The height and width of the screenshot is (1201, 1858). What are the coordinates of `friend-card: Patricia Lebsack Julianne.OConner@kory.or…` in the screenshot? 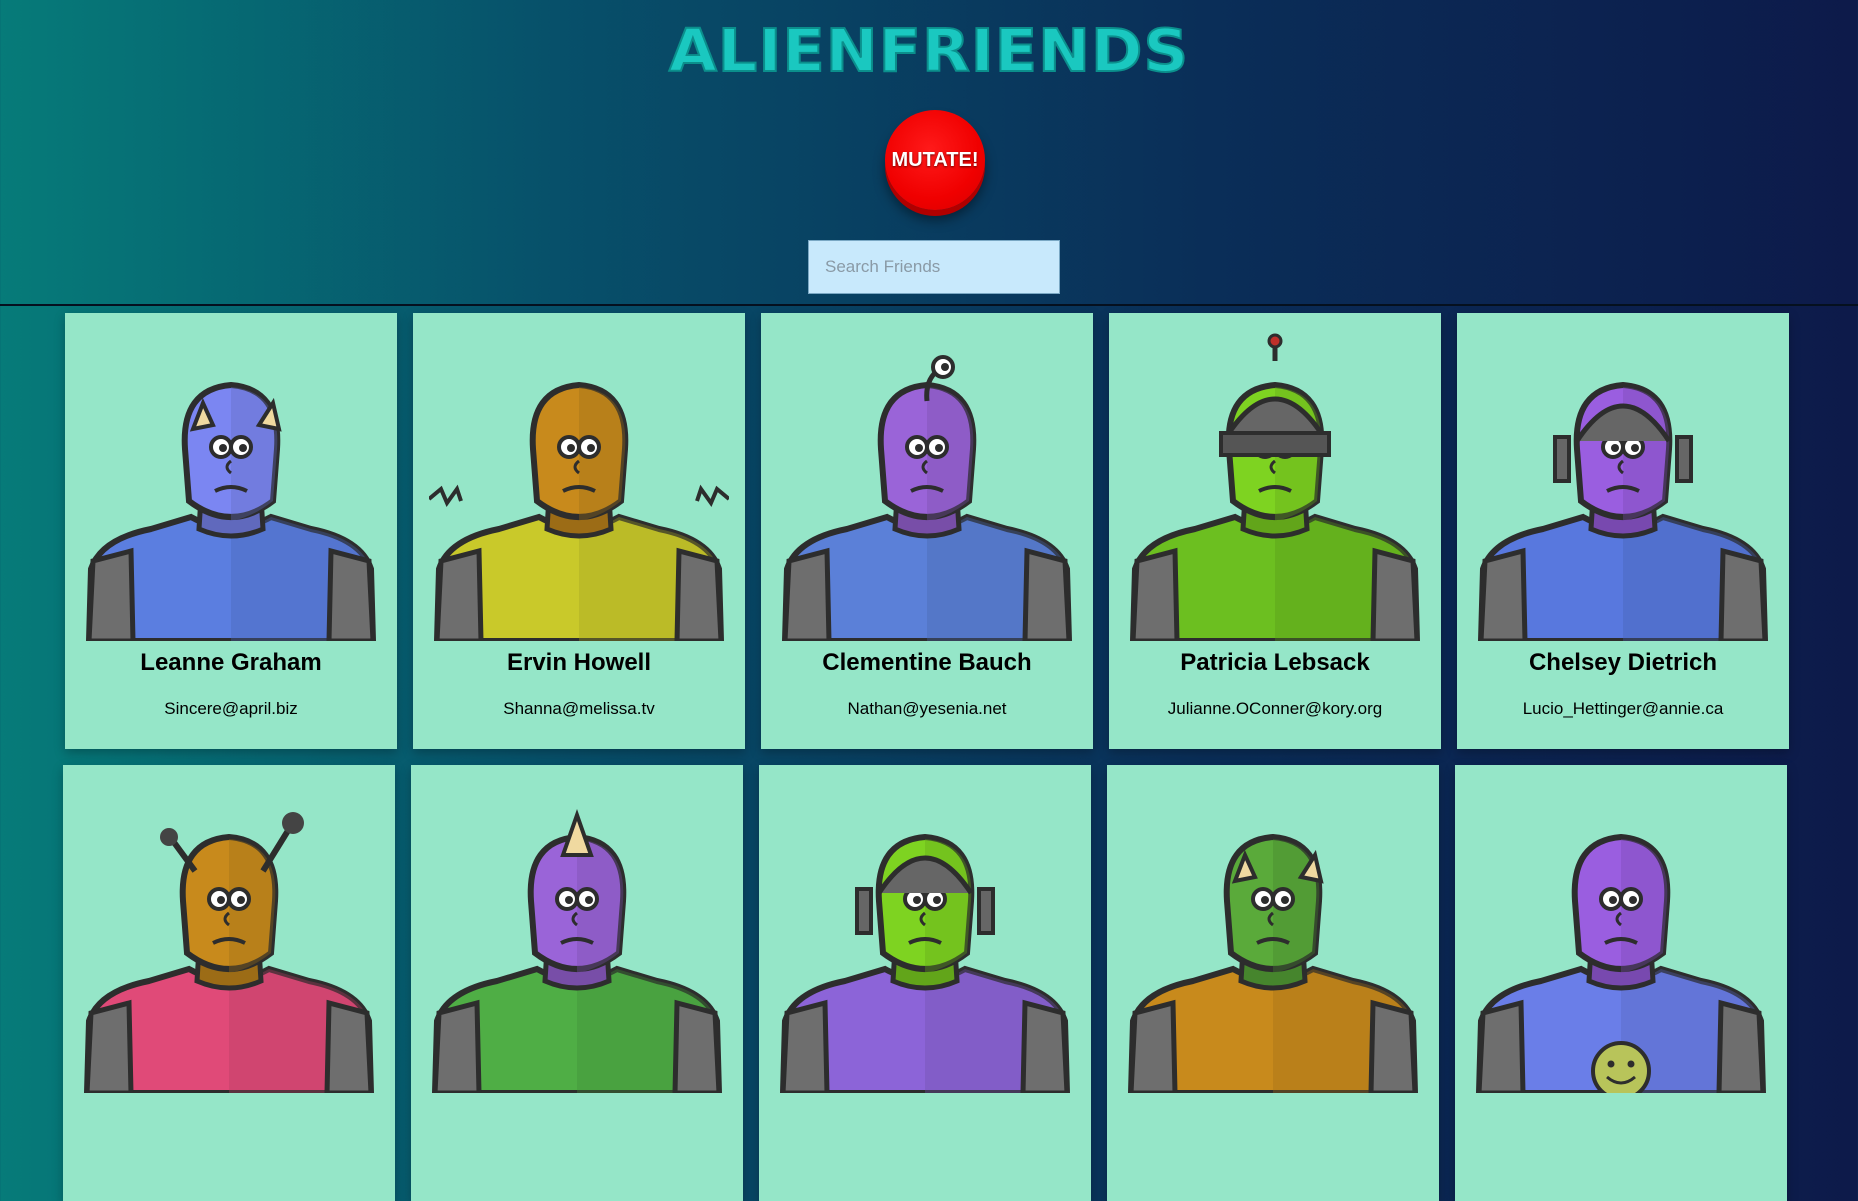 It's located at (1275, 531).